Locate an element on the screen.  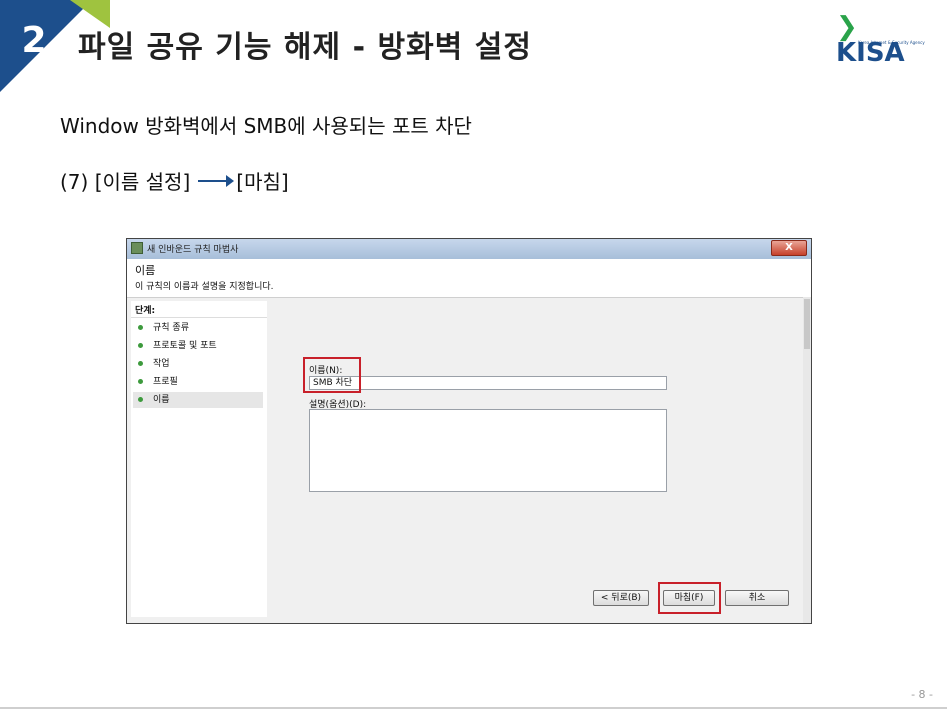
step-rule-type: 규칙 종류 is located at coordinates (198, 328).